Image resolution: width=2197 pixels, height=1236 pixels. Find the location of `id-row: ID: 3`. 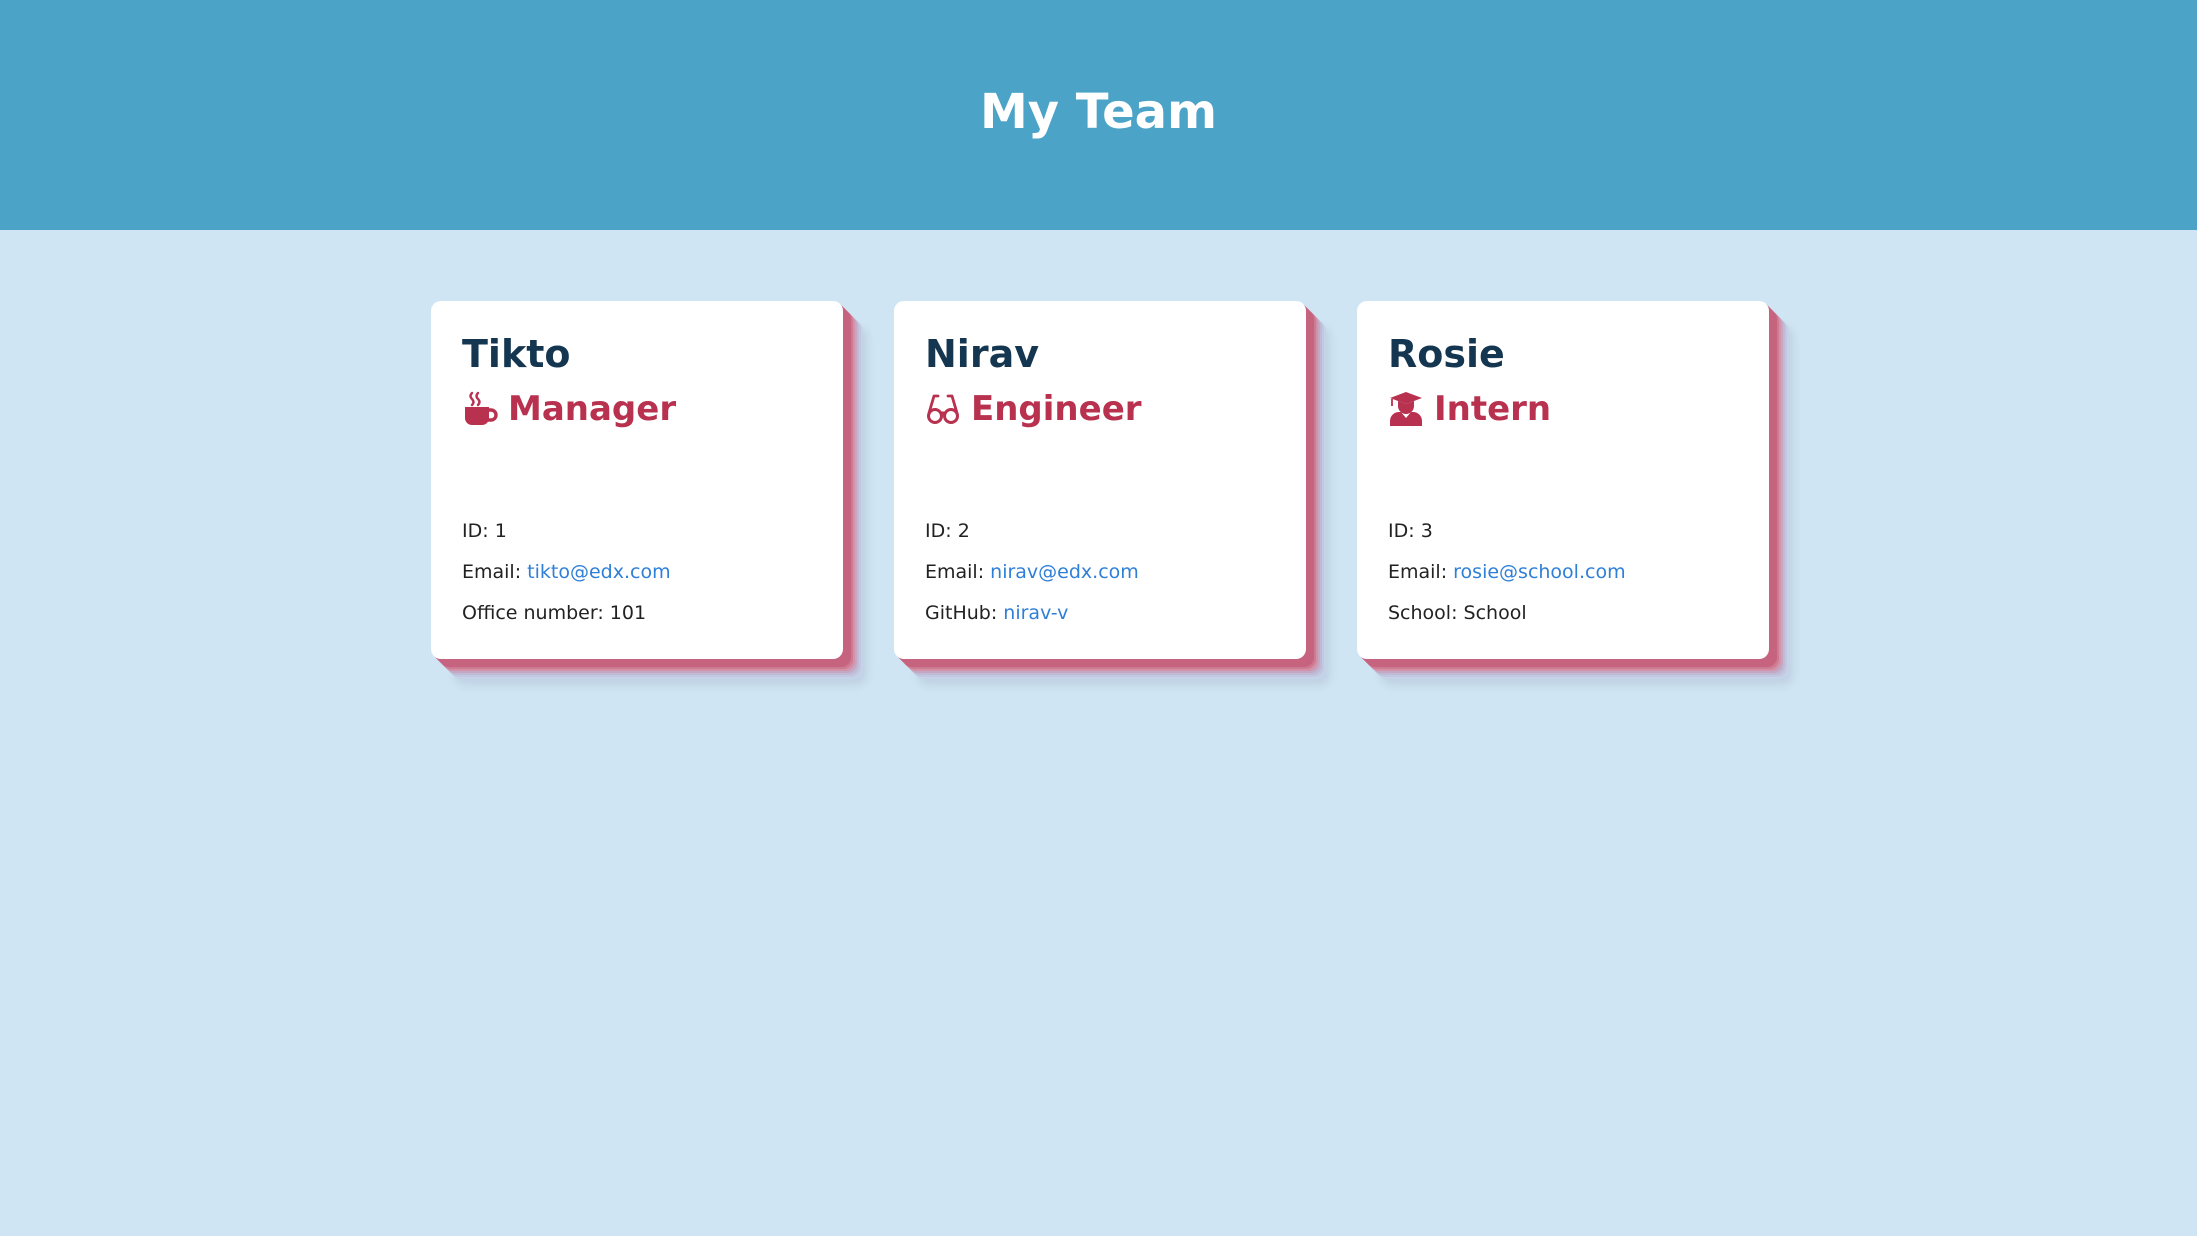

id-row: ID: 3 is located at coordinates (1507, 537).